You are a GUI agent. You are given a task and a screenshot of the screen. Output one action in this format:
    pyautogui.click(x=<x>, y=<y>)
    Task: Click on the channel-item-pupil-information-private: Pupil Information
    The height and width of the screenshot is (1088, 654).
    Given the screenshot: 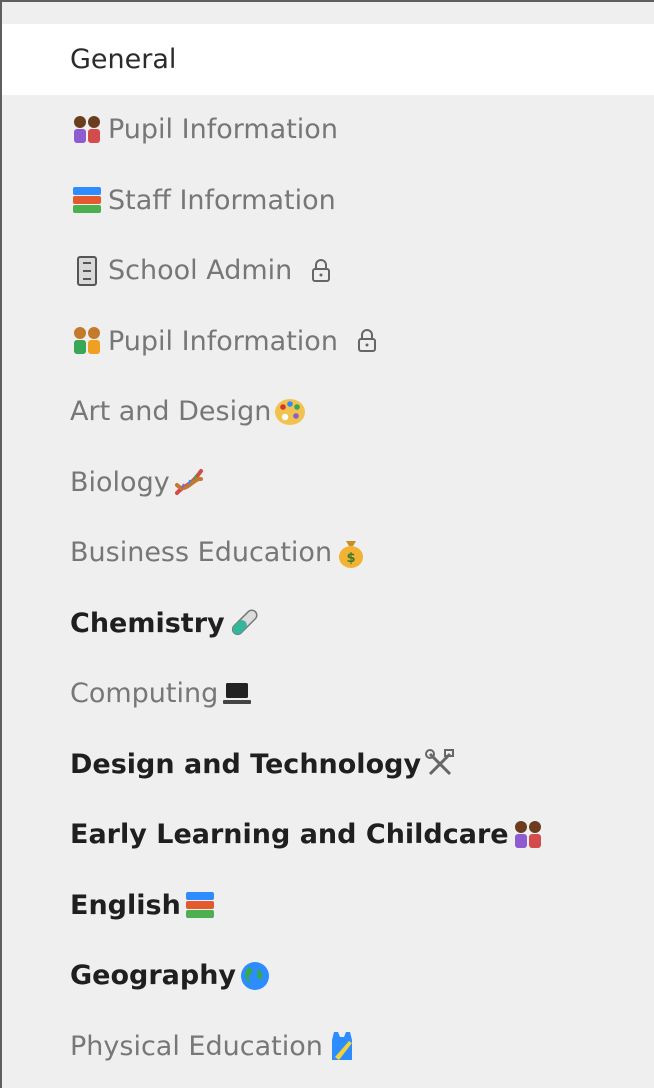 What is the action you would take?
    pyautogui.click(x=328, y=341)
    